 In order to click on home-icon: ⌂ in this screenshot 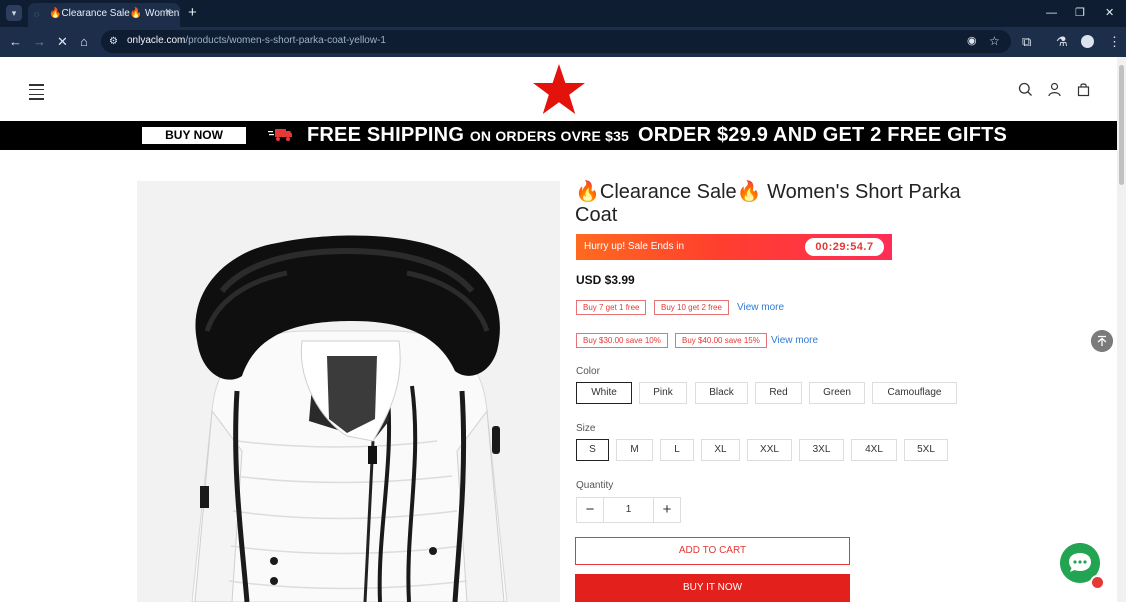, I will do `click(84, 42)`.